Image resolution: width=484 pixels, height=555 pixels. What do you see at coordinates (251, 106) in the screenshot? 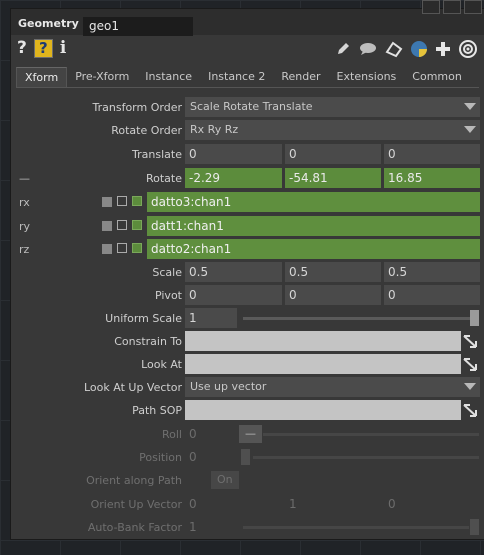
I see `menu-value: Scale Rotate Translate` at bounding box center [251, 106].